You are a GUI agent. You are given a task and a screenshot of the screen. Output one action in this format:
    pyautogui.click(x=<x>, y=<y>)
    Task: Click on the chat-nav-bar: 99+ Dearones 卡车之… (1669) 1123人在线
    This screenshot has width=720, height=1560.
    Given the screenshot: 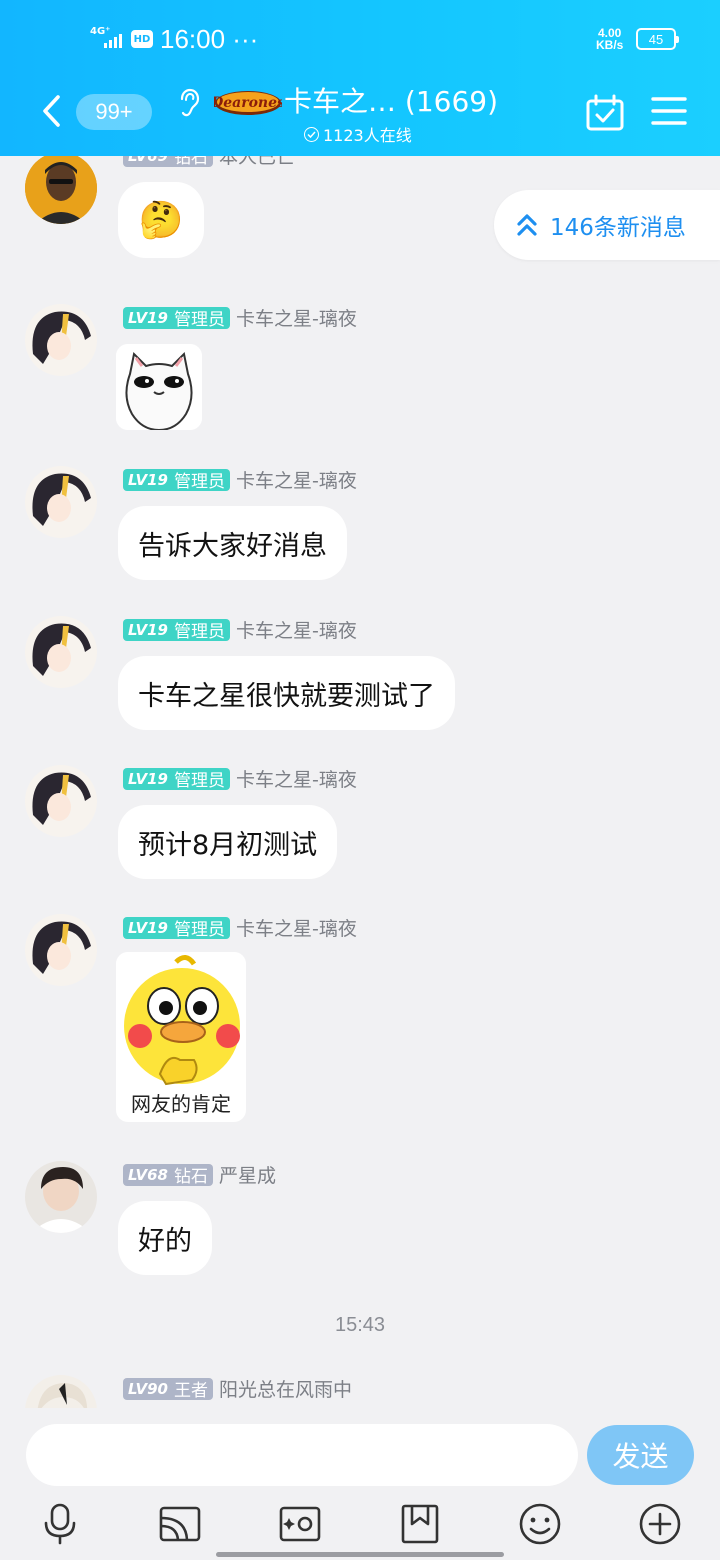 What is the action you would take?
    pyautogui.click(x=360, y=116)
    